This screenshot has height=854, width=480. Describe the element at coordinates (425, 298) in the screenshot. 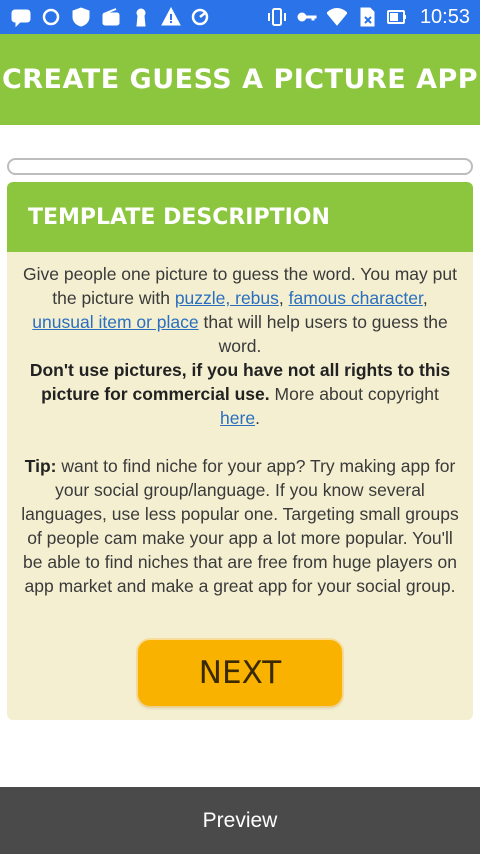

I see `comma-2: ,` at that location.